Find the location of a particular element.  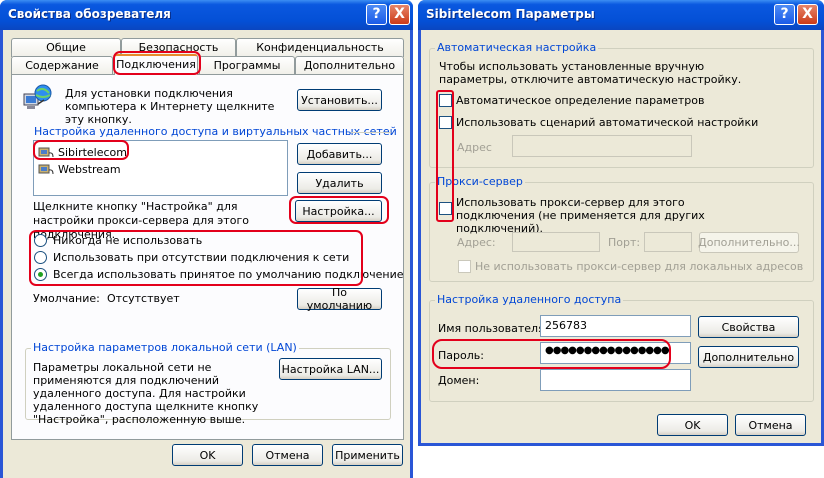

domain-label: Домен: is located at coordinates (459, 380).